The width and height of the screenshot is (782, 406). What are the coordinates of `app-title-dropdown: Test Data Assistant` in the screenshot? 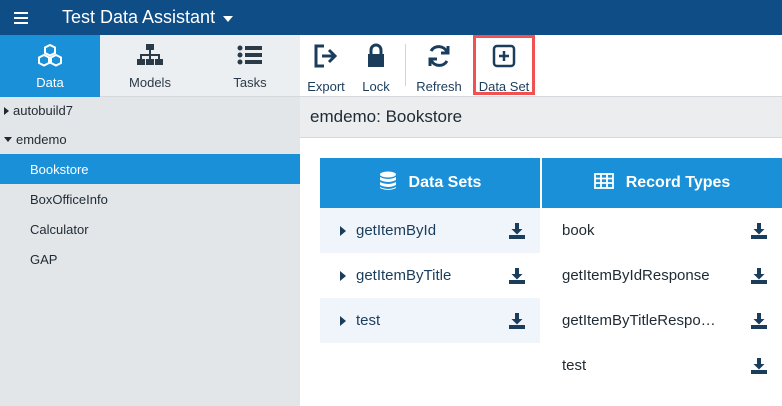 It's located at (148, 17).